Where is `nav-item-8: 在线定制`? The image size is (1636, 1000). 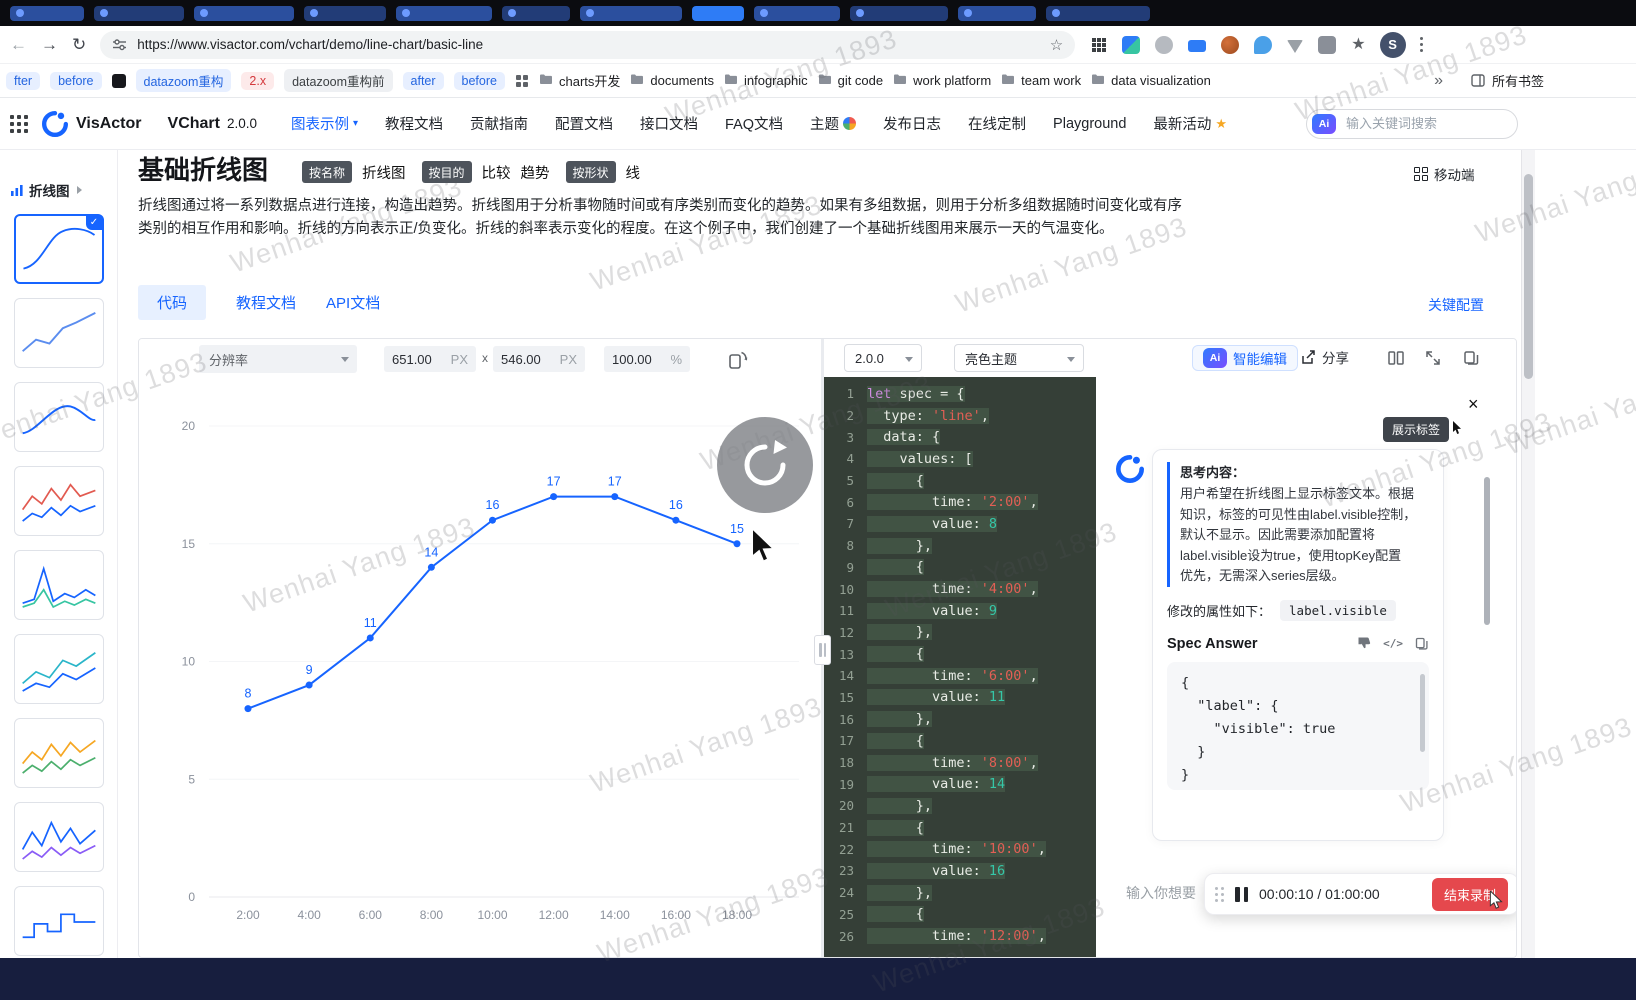 nav-item-8: 在线定制 is located at coordinates (997, 123).